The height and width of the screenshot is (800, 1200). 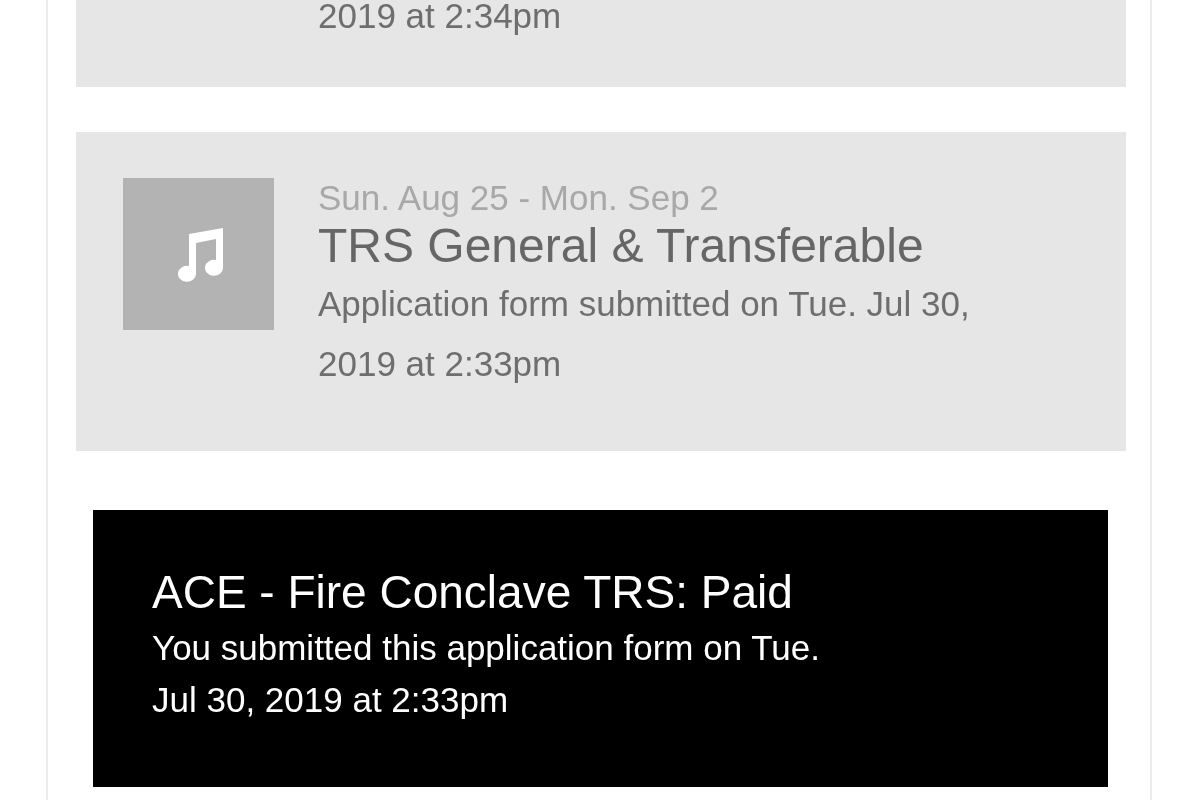 I want to click on event-card: 2019 at 2:34pm, so click(x=601, y=43).